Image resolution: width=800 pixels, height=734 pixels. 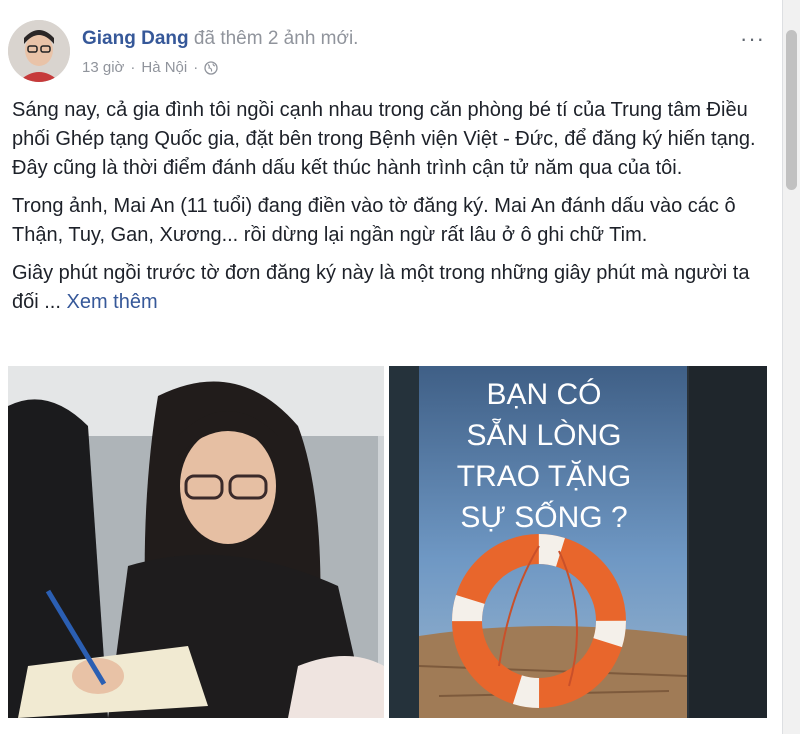 I want to click on banner-line: SẴN LÒNG, so click(x=544, y=435).